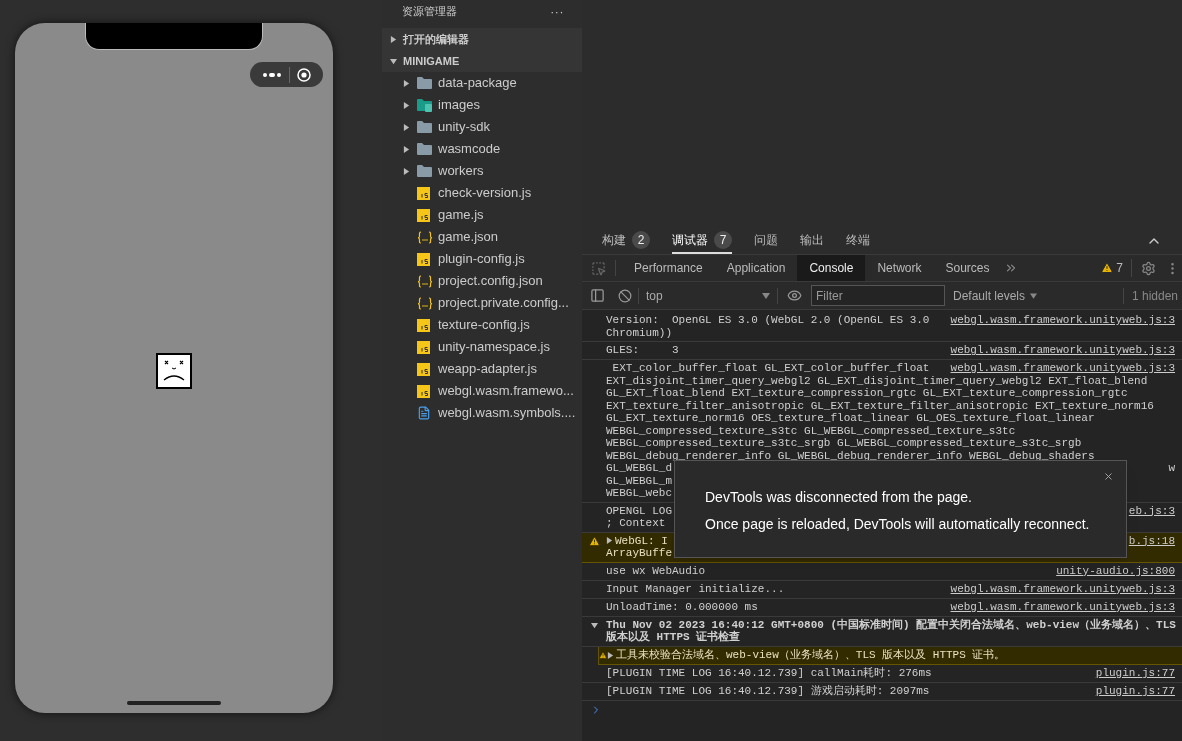 The width and height of the screenshot is (1182, 741). I want to click on source-link: b.js:18, so click(1151, 540).